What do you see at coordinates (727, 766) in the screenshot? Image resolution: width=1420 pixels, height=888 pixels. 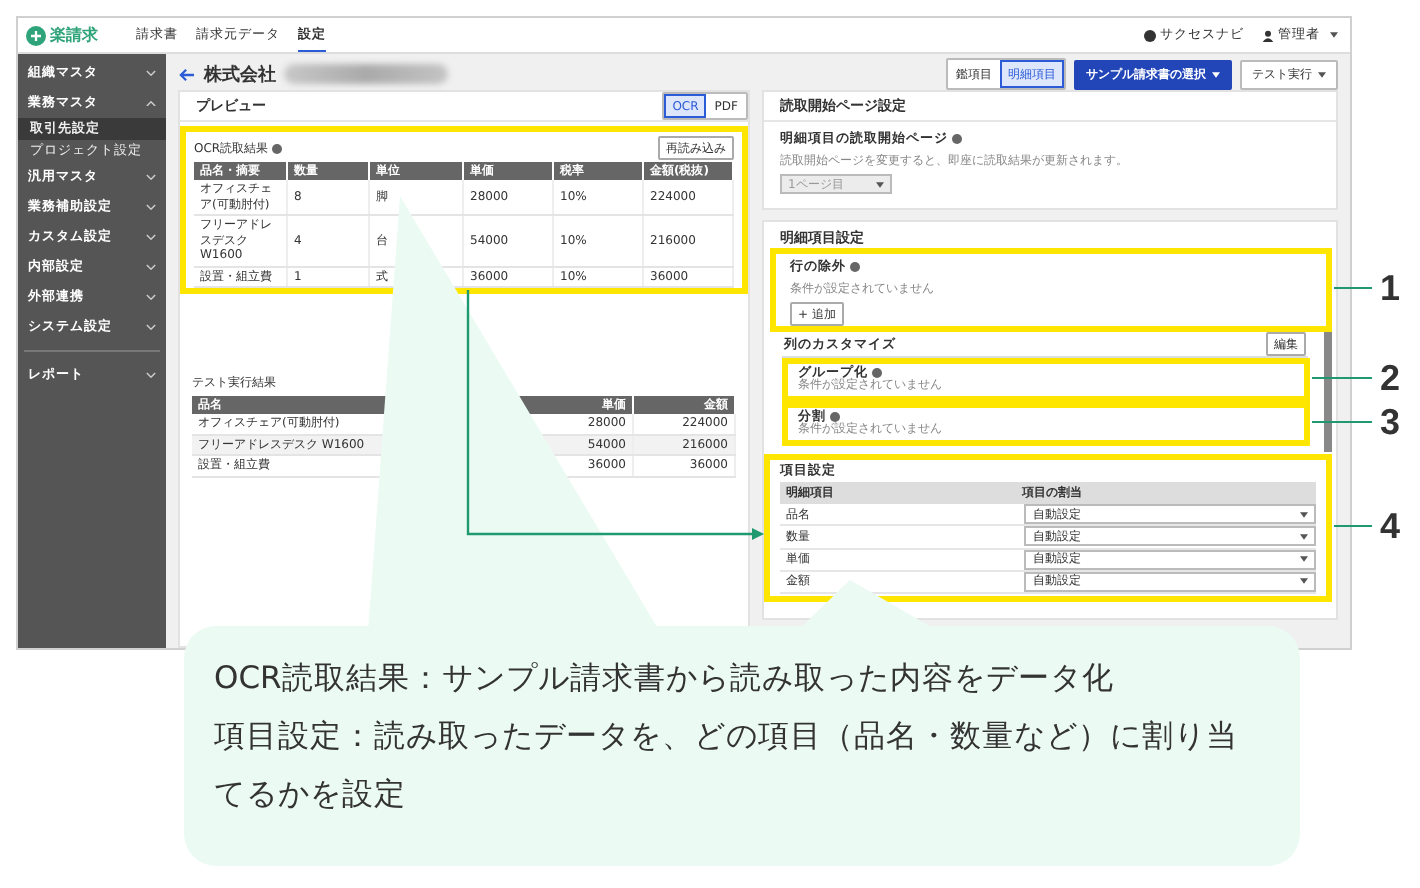 I see `callout-text: 項目設定：読み取ったデータを、どの項目（品名・数量など）に割り当てるかを設定` at bounding box center [727, 766].